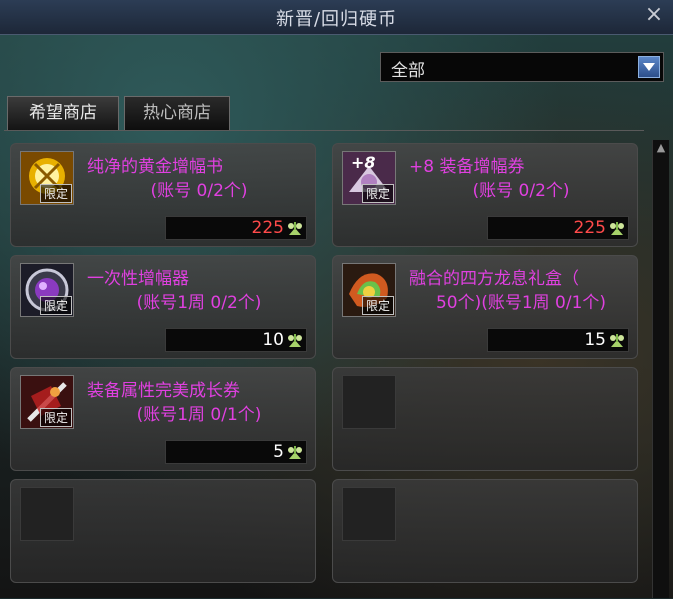 The width and height of the screenshot is (673, 599). Describe the element at coordinates (278, 452) in the screenshot. I see `item-price: 5` at that location.